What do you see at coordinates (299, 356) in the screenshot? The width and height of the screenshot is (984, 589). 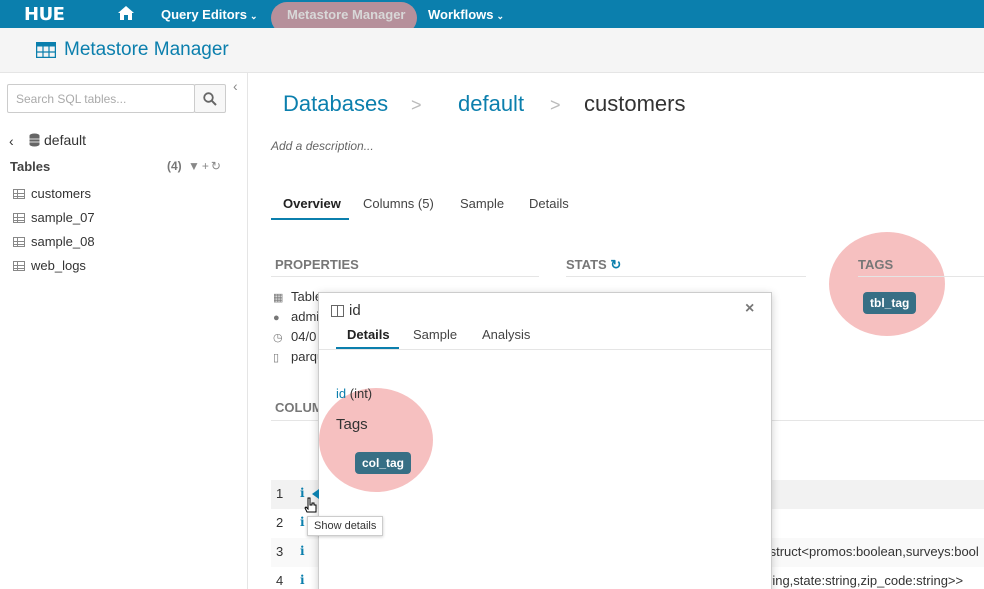 I see `property-format: ▯ parqu` at bounding box center [299, 356].